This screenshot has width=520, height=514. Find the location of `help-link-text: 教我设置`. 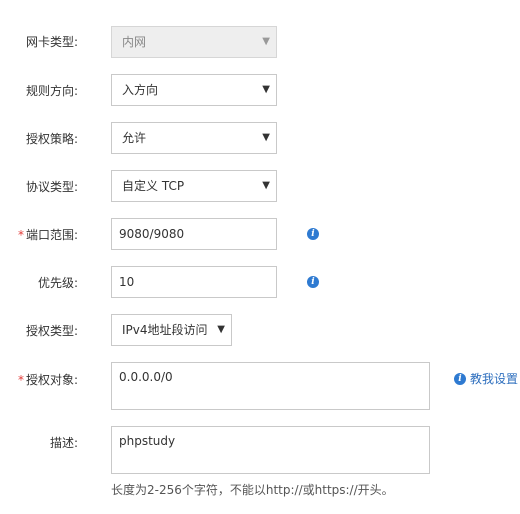

help-link-text: 教我设置 is located at coordinates (494, 379).